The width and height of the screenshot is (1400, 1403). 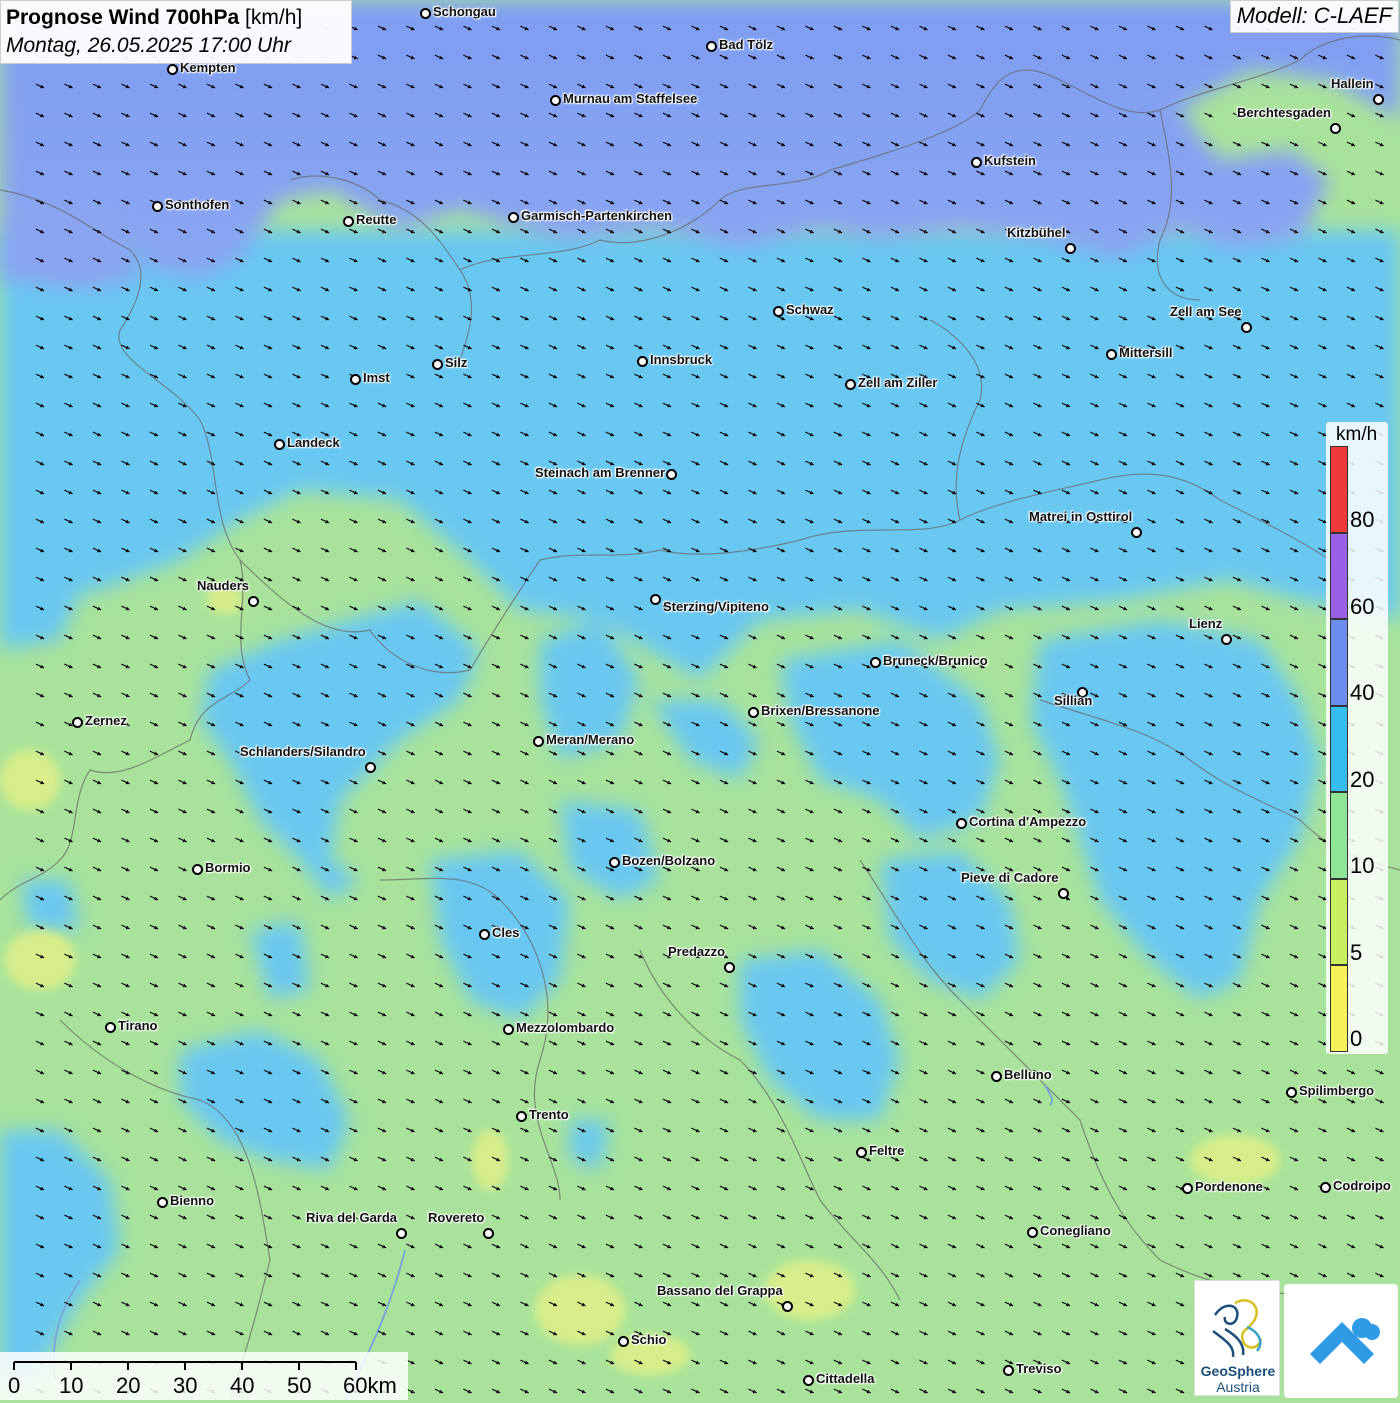 I want to click on city-label: Landeck, so click(x=313, y=442).